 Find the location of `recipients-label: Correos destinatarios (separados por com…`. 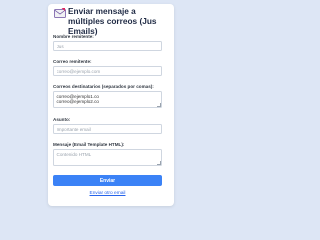

recipients-label: Correos destinatarios (separados por com… is located at coordinates (103, 86).